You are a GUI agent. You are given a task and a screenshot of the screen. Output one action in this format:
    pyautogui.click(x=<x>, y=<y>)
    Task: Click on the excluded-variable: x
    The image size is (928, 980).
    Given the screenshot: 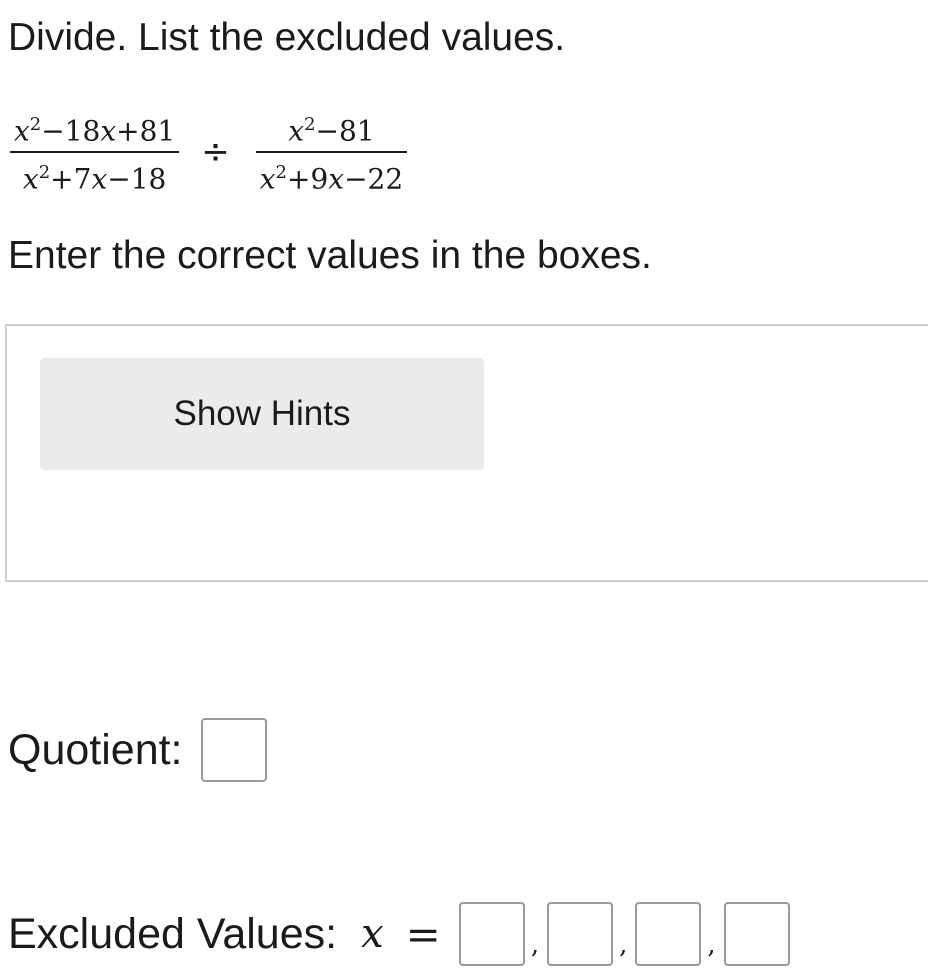 What is the action you would take?
    pyautogui.click(x=372, y=934)
    